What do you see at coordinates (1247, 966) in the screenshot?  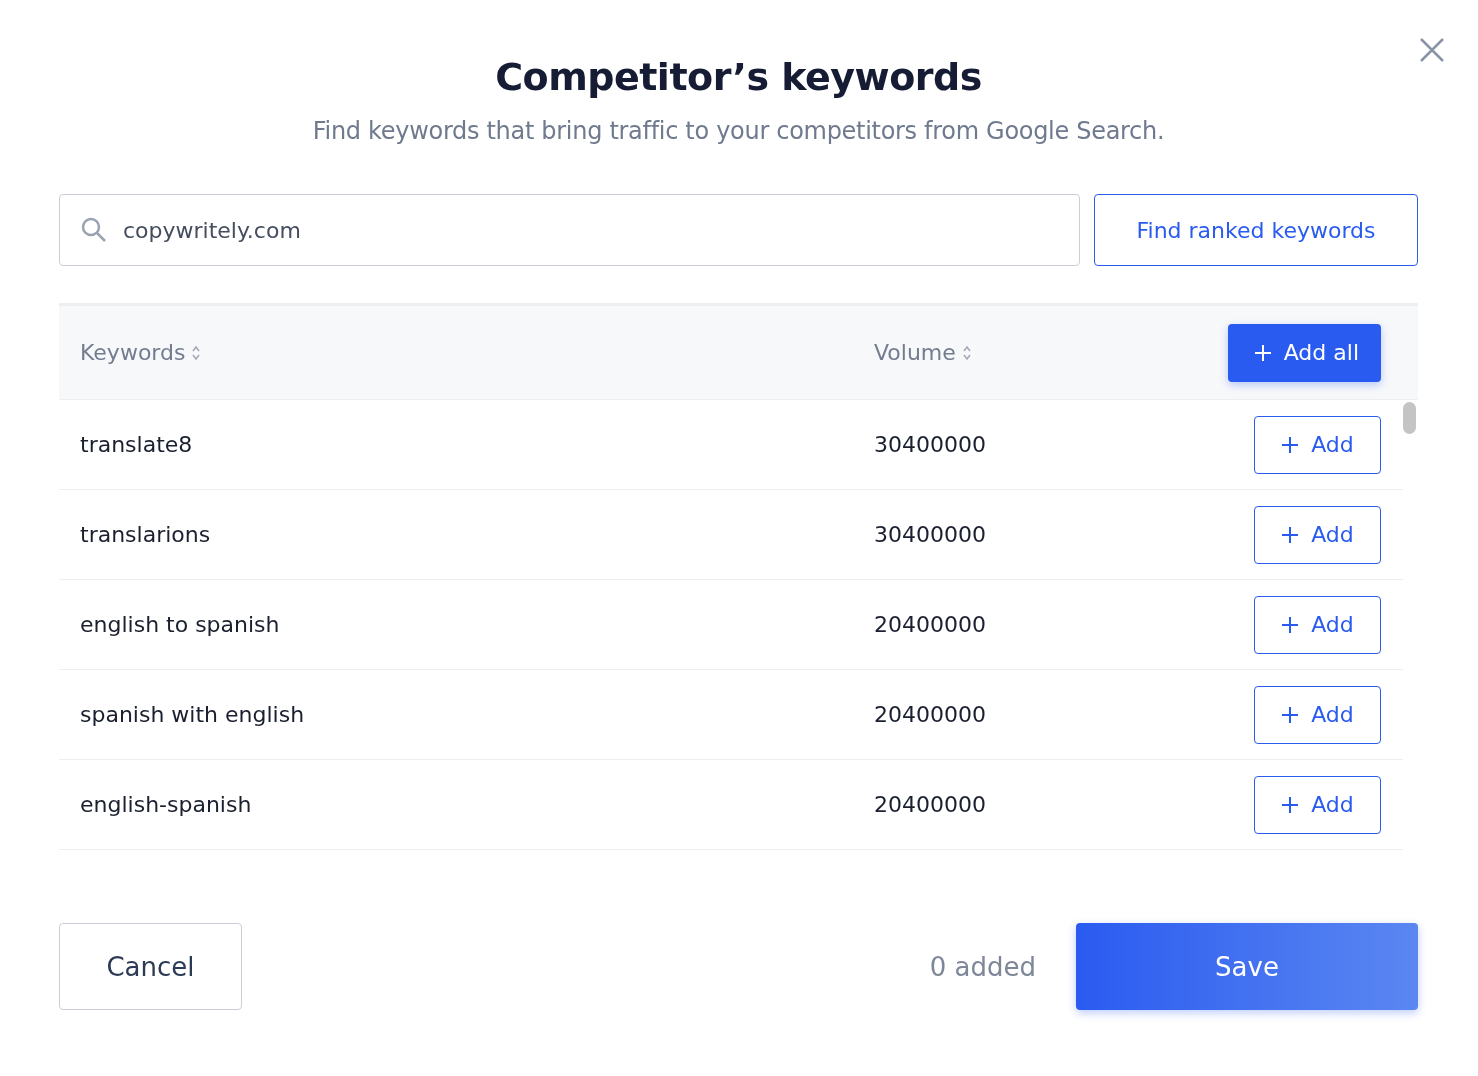 I see `save-button: Save` at bounding box center [1247, 966].